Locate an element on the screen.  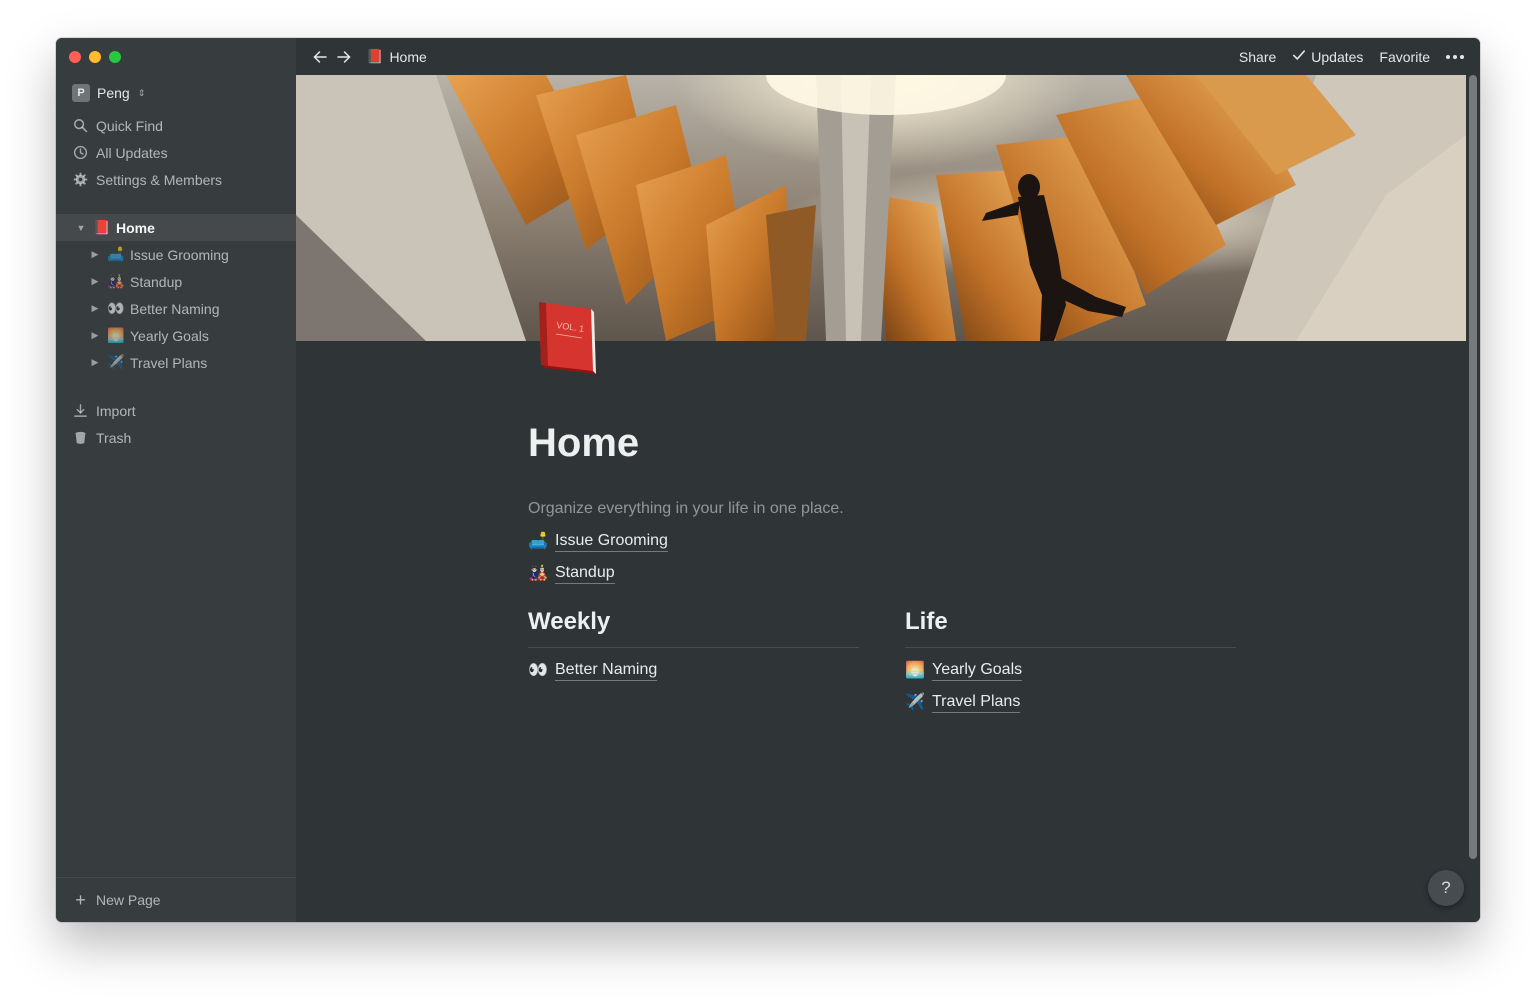
breadcrumb: 📕 Home is located at coordinates (396, 56).